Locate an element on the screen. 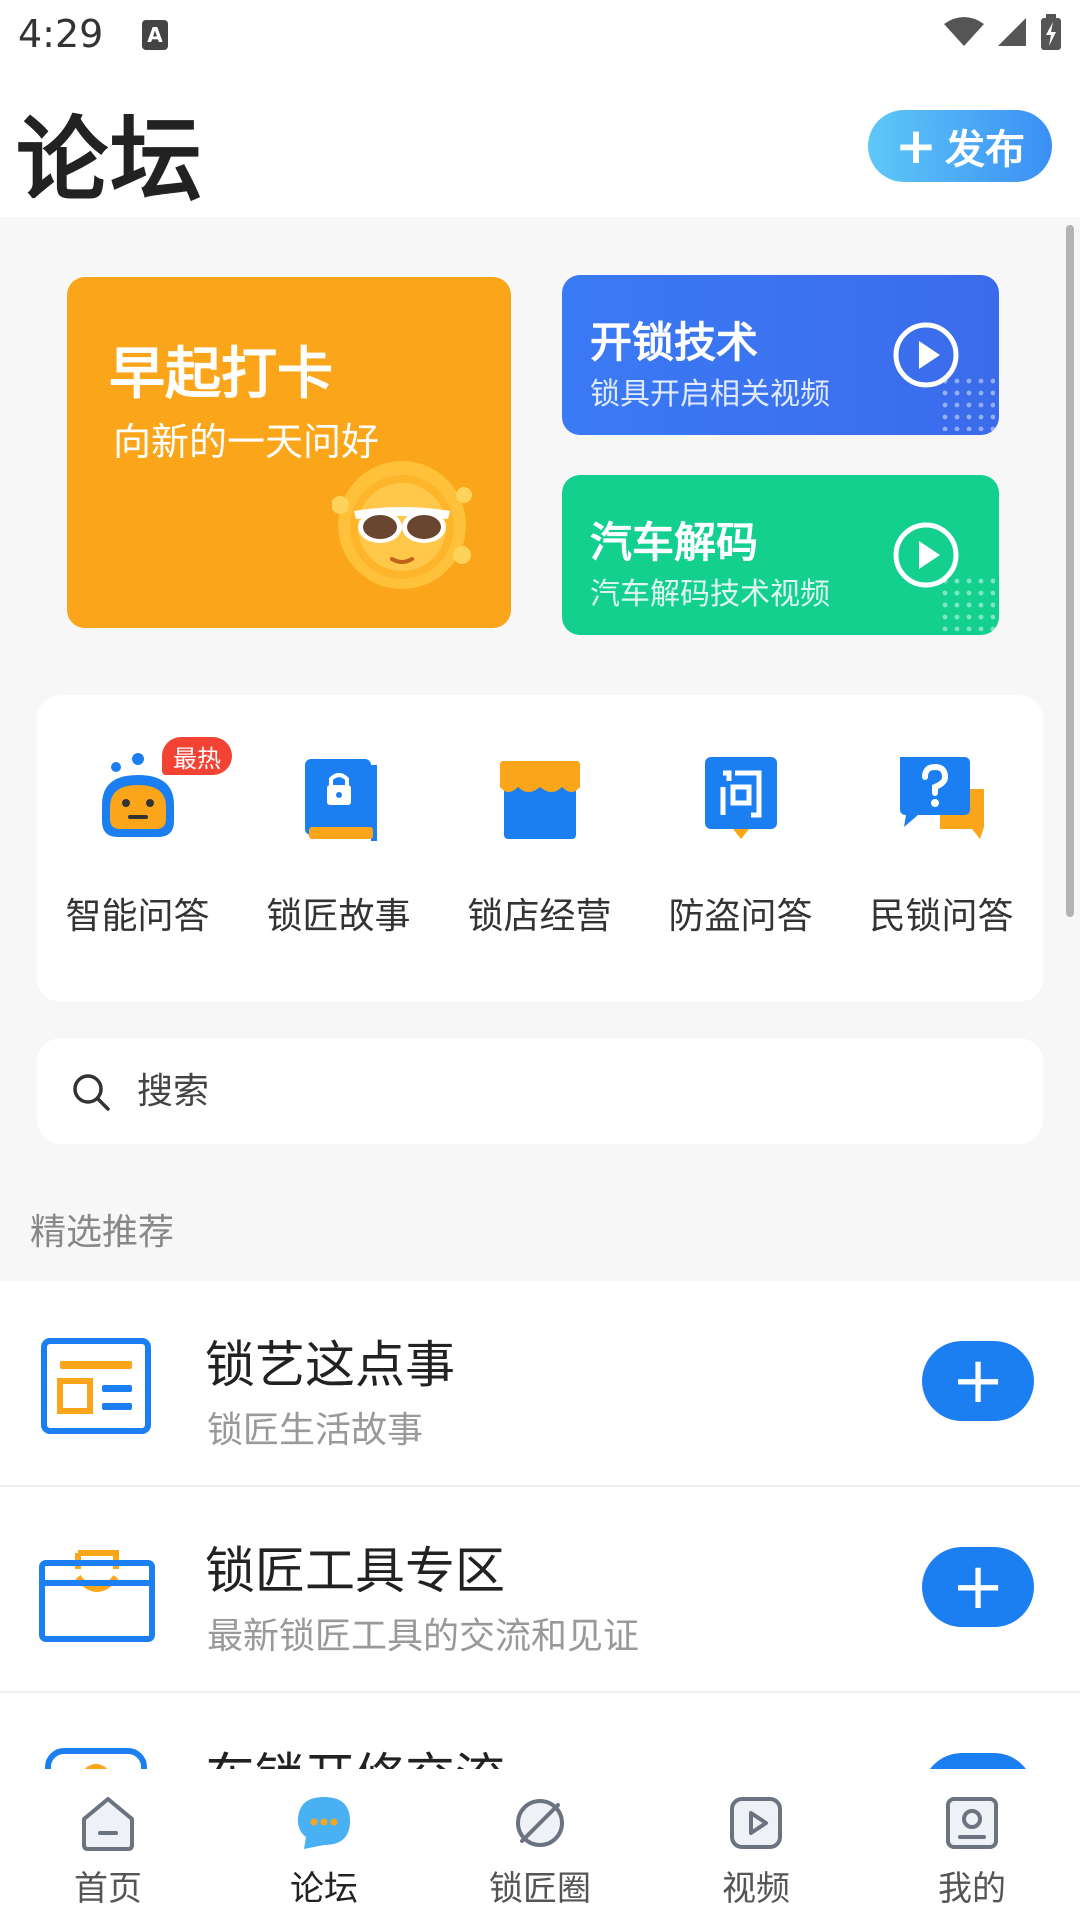 The height and width of the screenshot is (1920, 1080). forum-subtitle: 锁匠生活故事 is located at coordinates (315, 1430).